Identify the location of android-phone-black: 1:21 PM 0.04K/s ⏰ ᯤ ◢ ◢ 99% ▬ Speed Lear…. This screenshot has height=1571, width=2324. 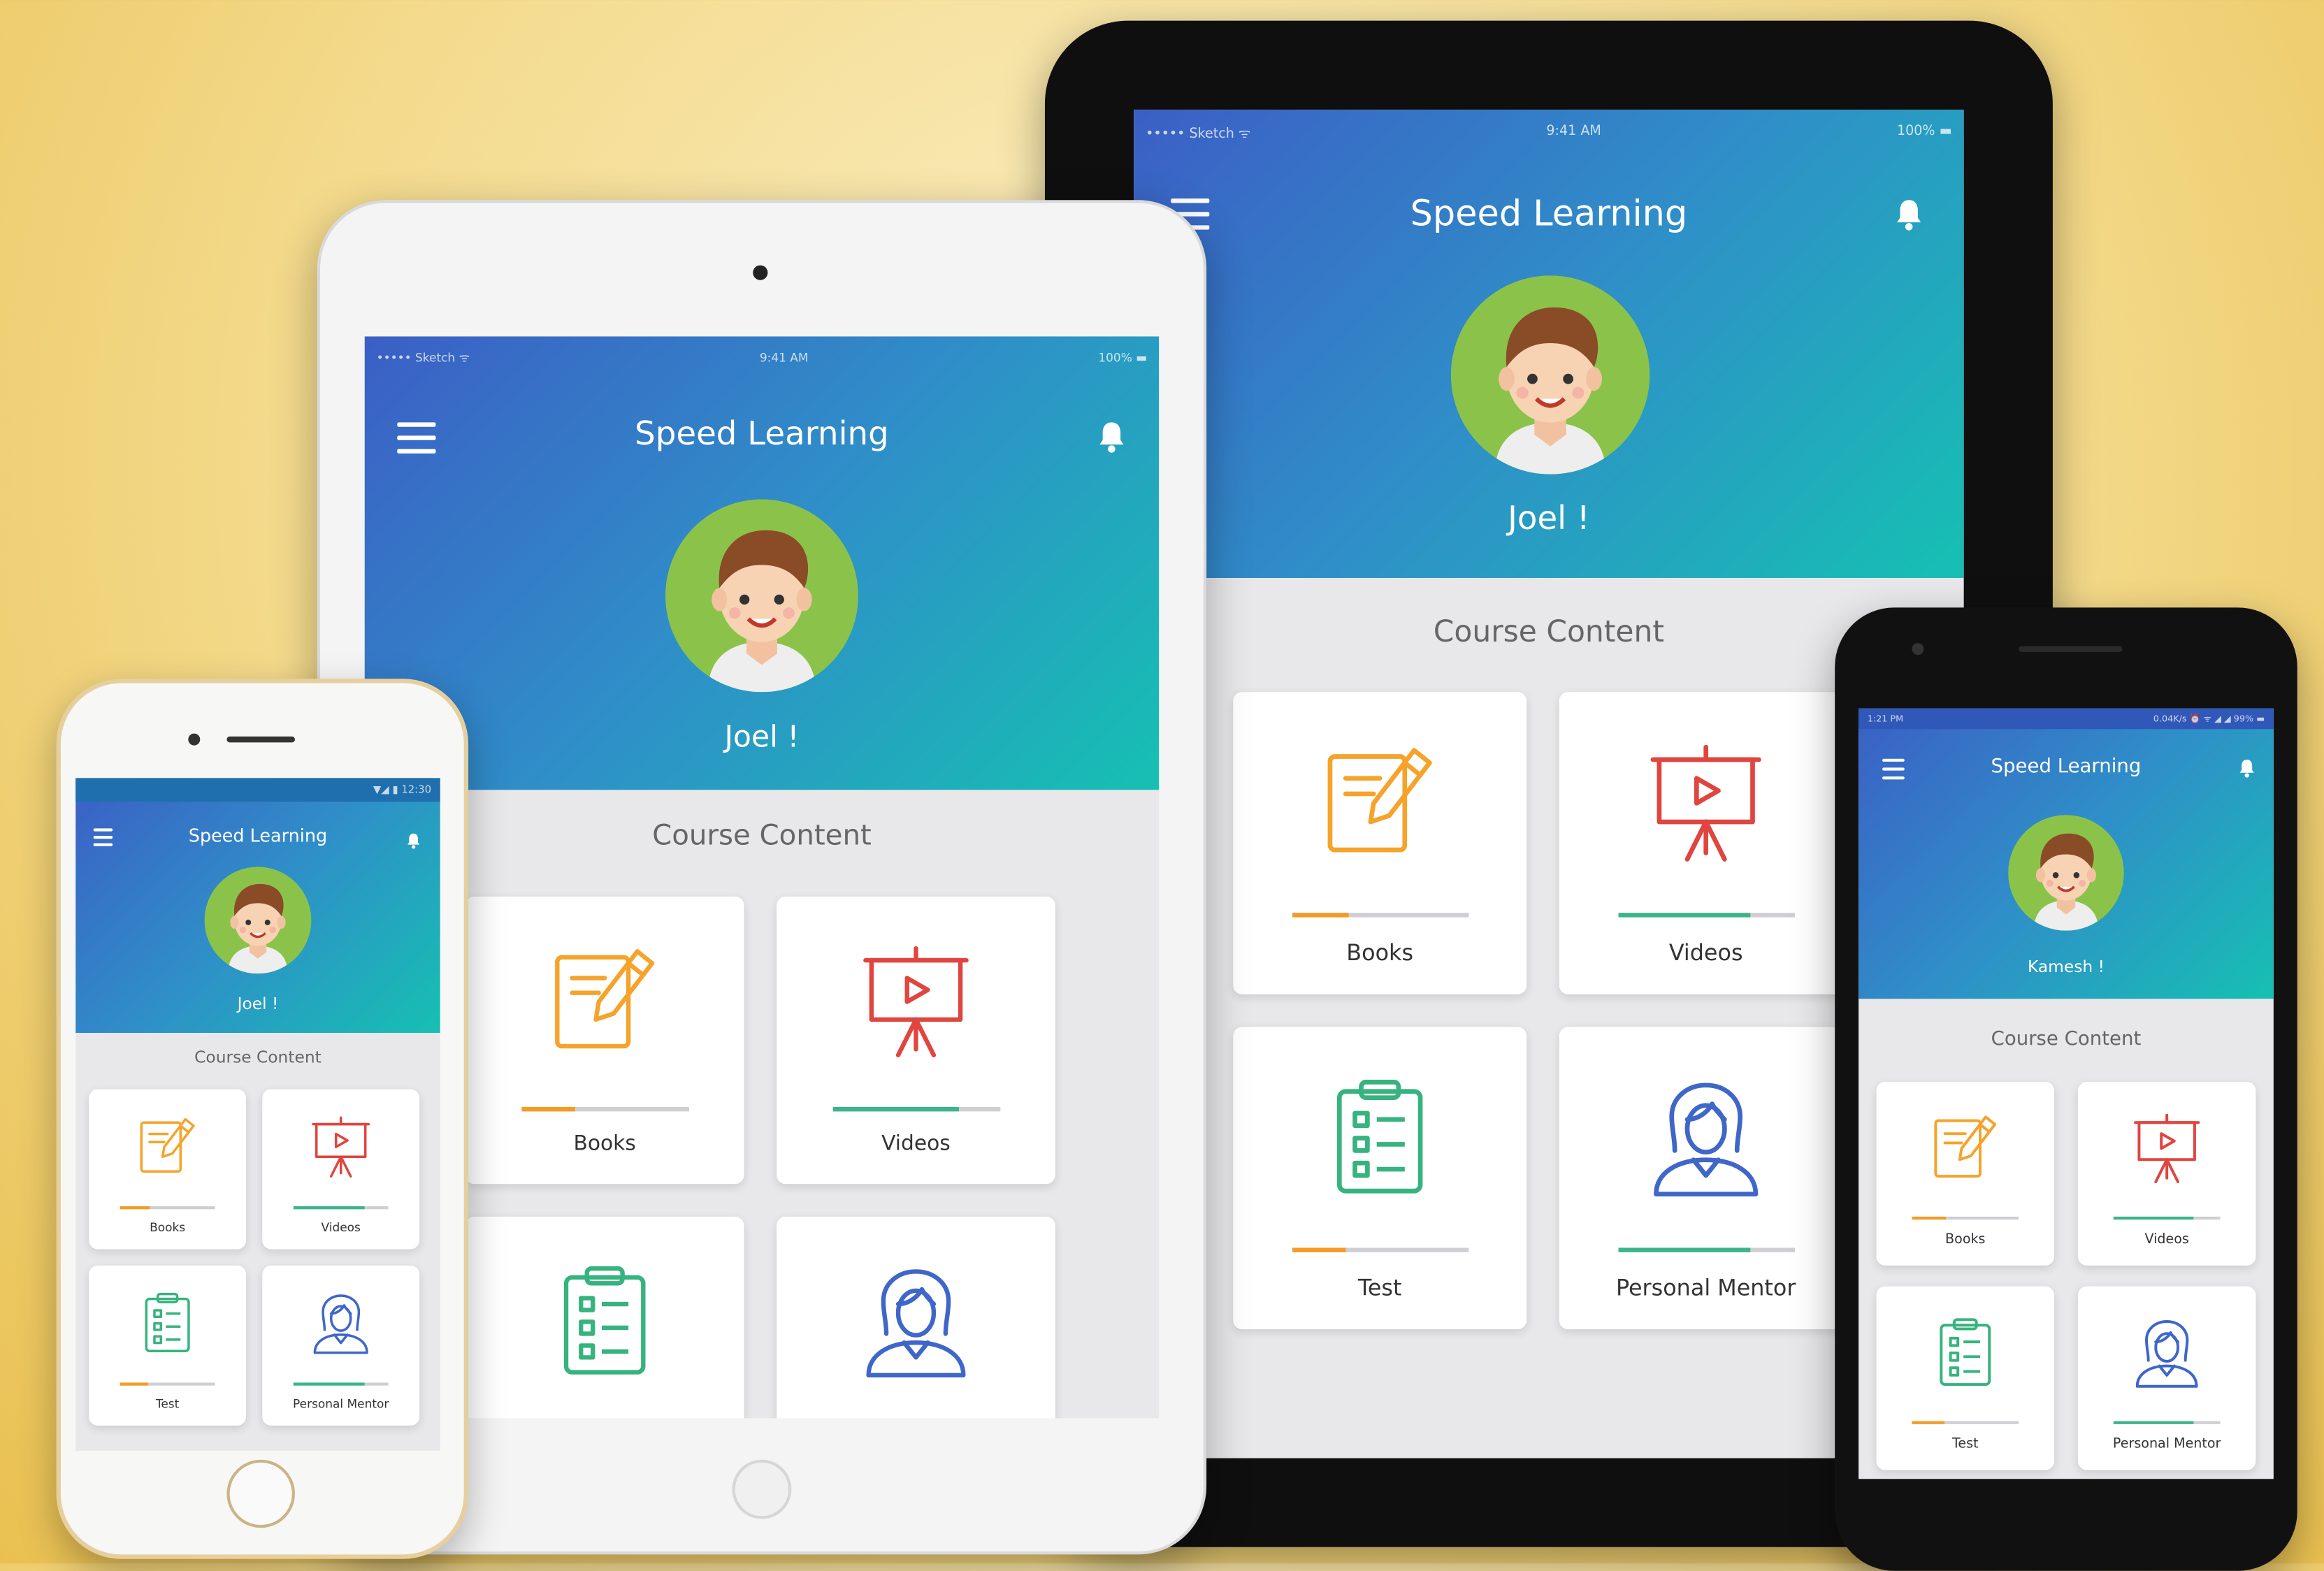
(2066, 1089).